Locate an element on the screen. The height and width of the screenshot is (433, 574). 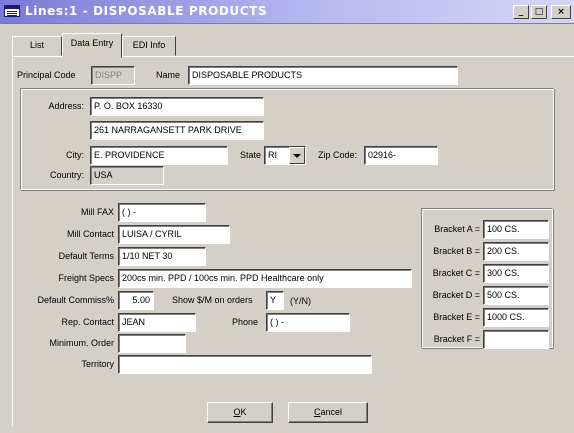
bracket-d-field: 500 CS. is located at coordinates (516, 295).